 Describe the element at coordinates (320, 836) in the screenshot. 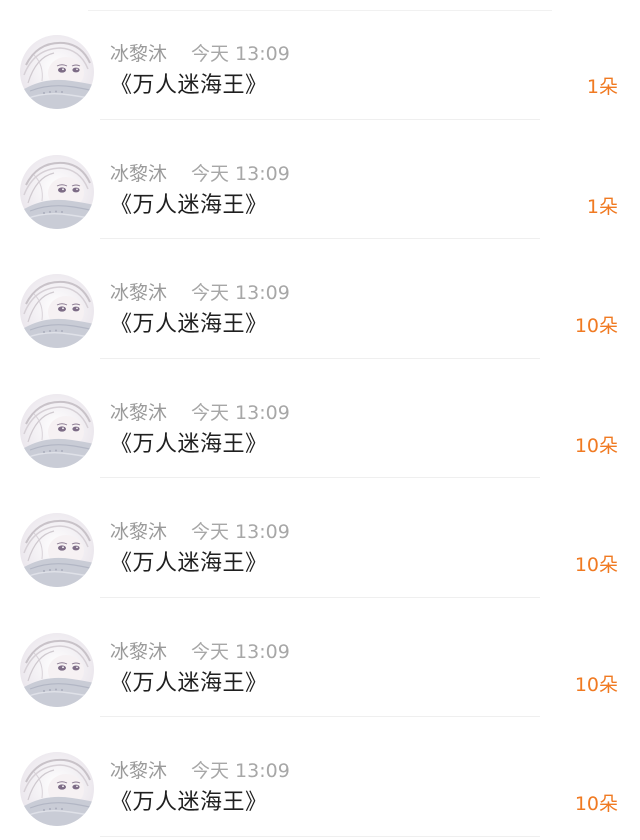

I see `row-divider` at that location.